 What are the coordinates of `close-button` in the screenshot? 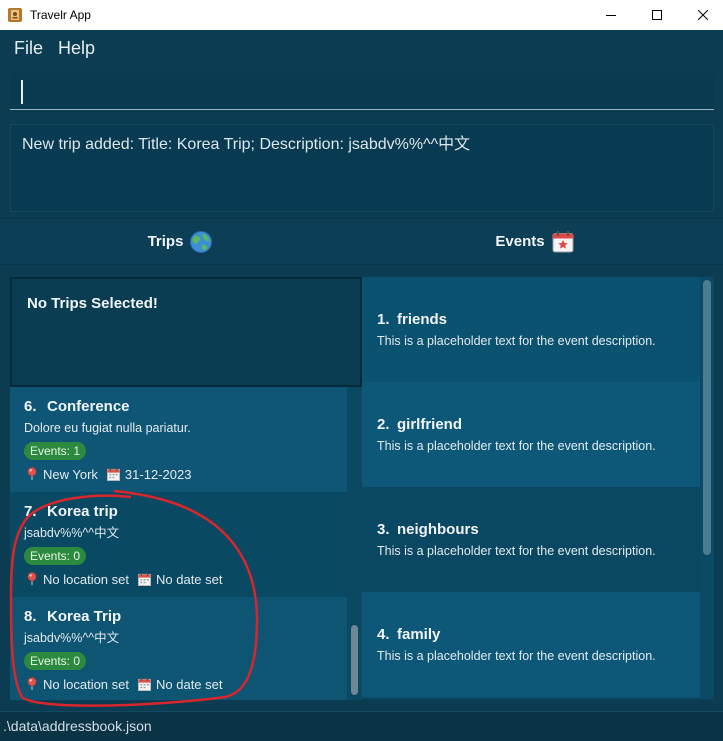 It's located at (701, 15).